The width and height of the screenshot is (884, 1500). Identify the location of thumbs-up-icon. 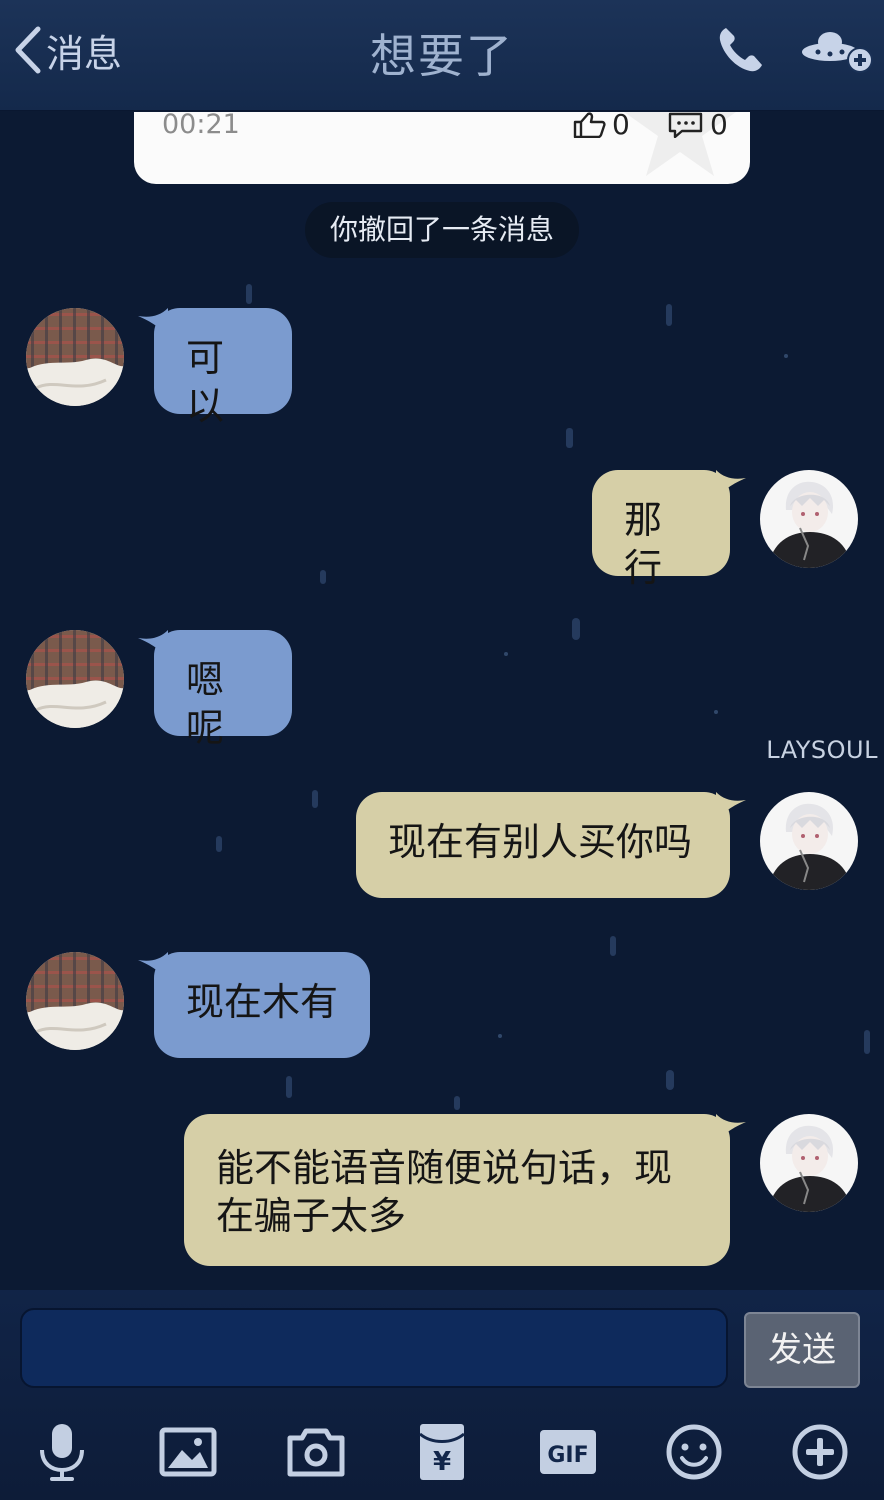
(589, 125).